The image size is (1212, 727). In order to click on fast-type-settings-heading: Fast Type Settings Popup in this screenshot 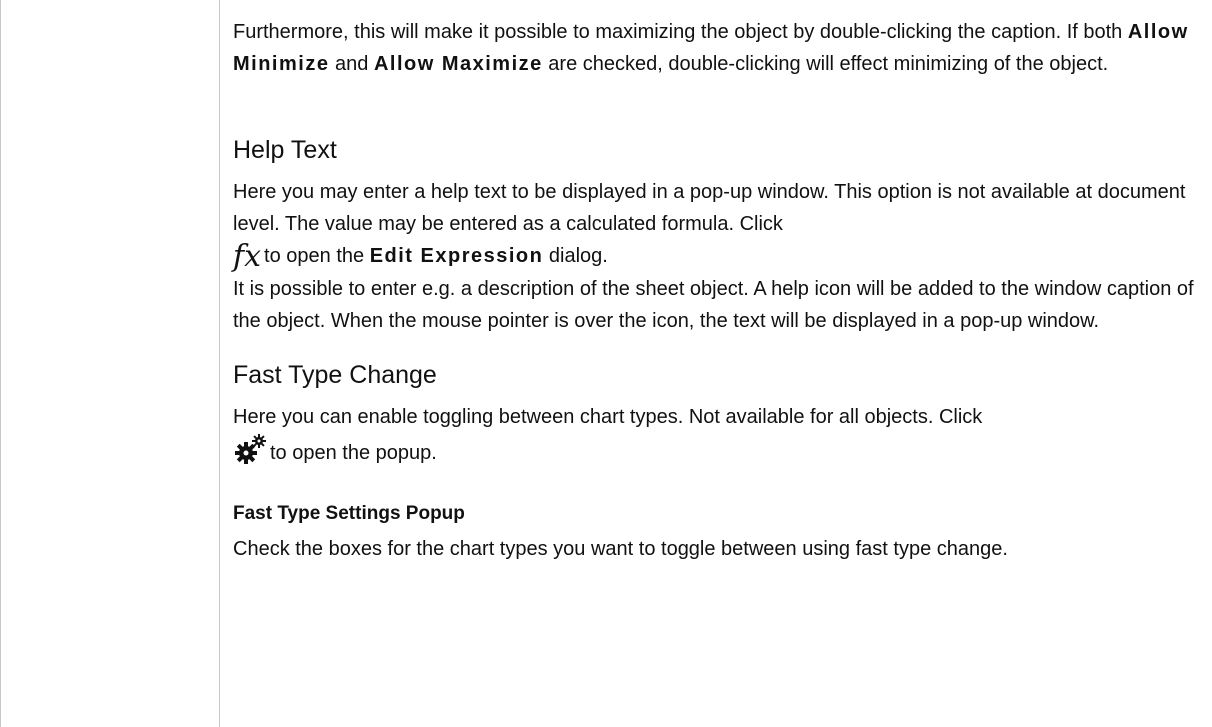, I will do `click(349, 513)`.